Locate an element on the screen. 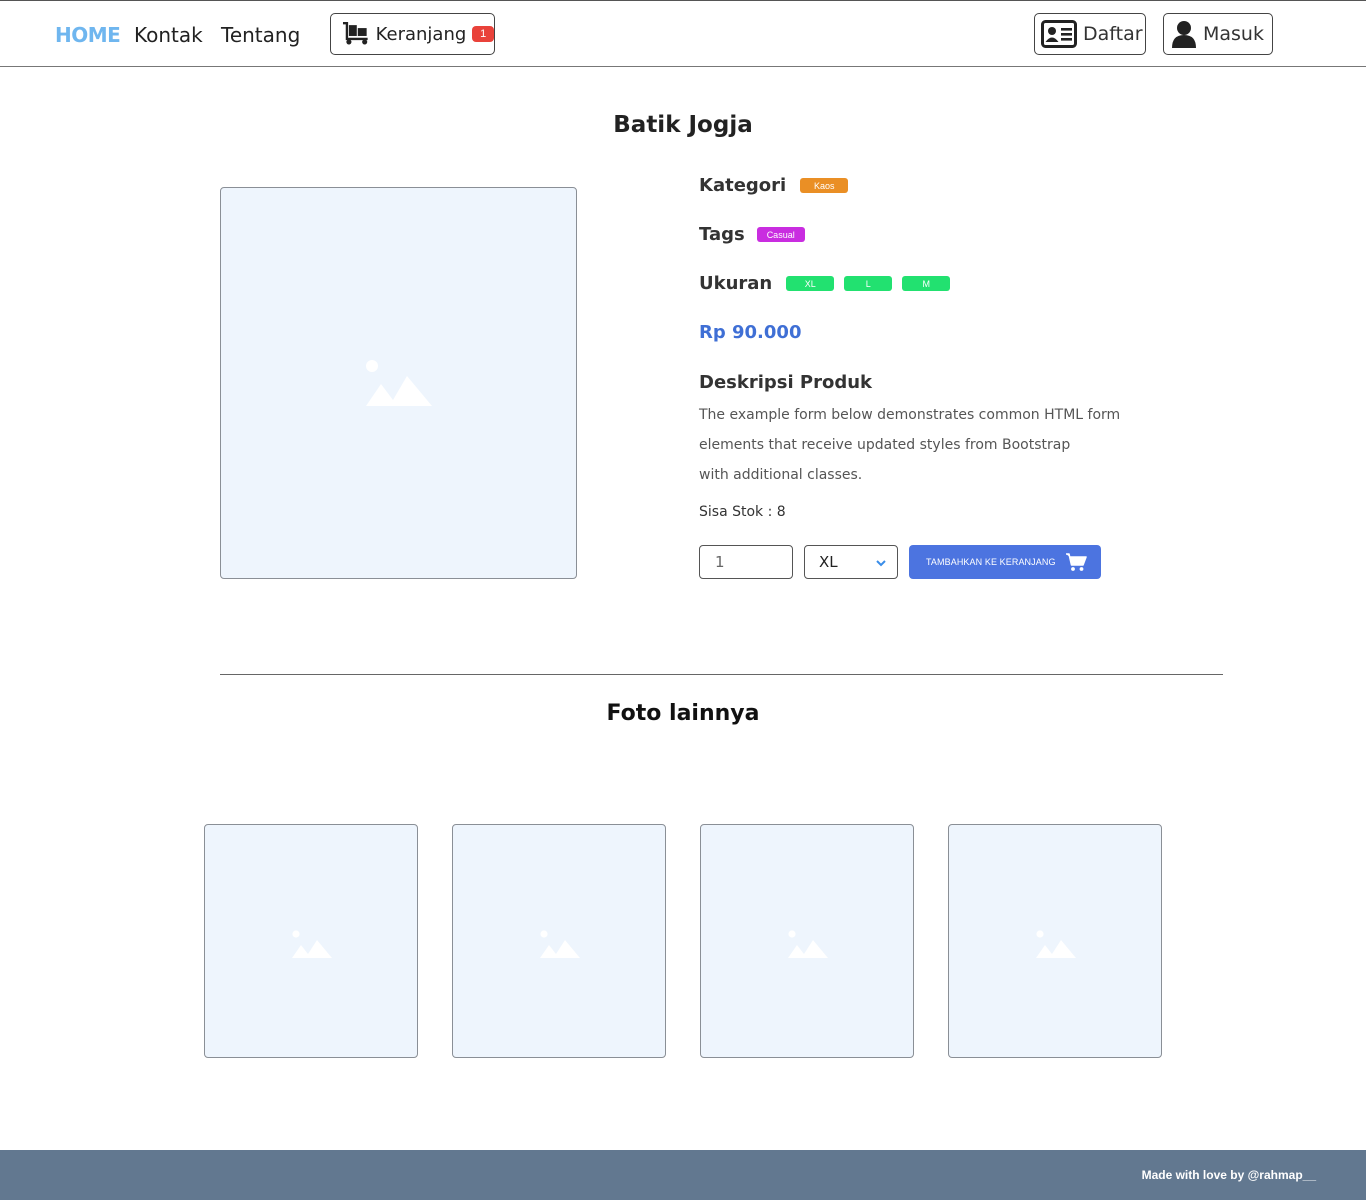 Image resolution: width=1366 pixels, height=1200 pixels. stock-info: Sisa Stok : 8 is located at coordinates (742, 512).